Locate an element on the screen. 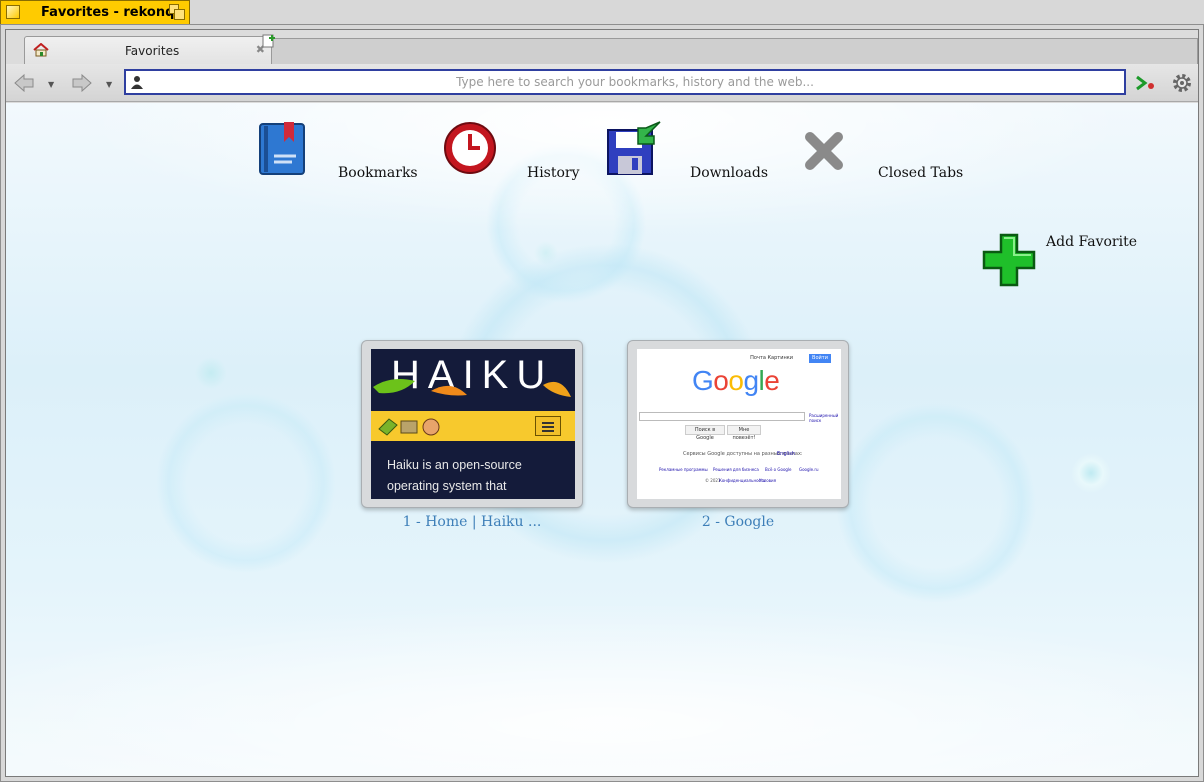 This screenshot has width=1204, height=782. bookmarks-book-icon is located at coordinates (282, 148).